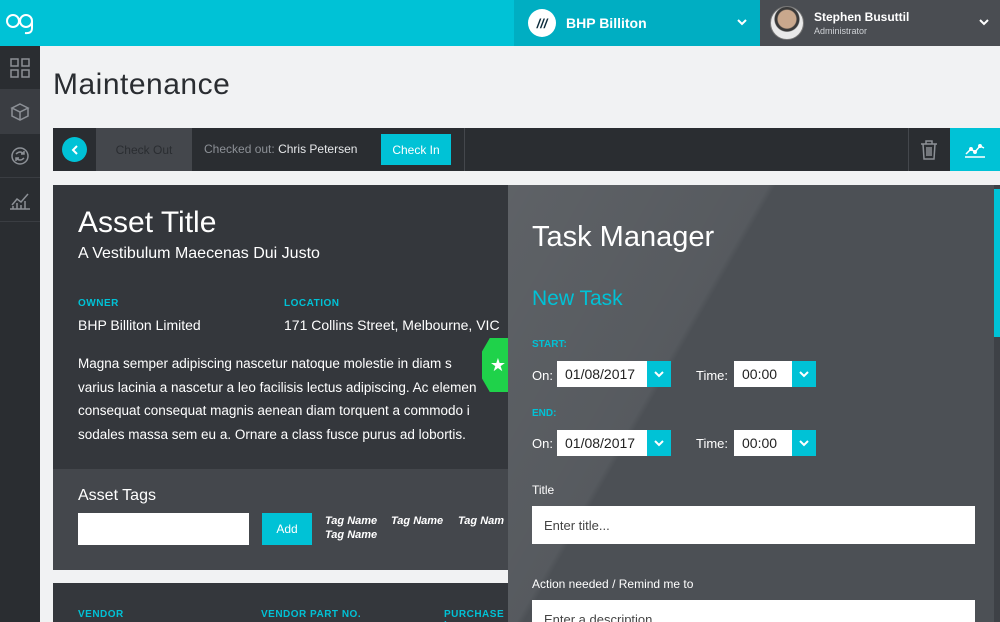  Describe the element at coordinates (464, 149) in the screenshot. I see `toolbar-divider` at that location.